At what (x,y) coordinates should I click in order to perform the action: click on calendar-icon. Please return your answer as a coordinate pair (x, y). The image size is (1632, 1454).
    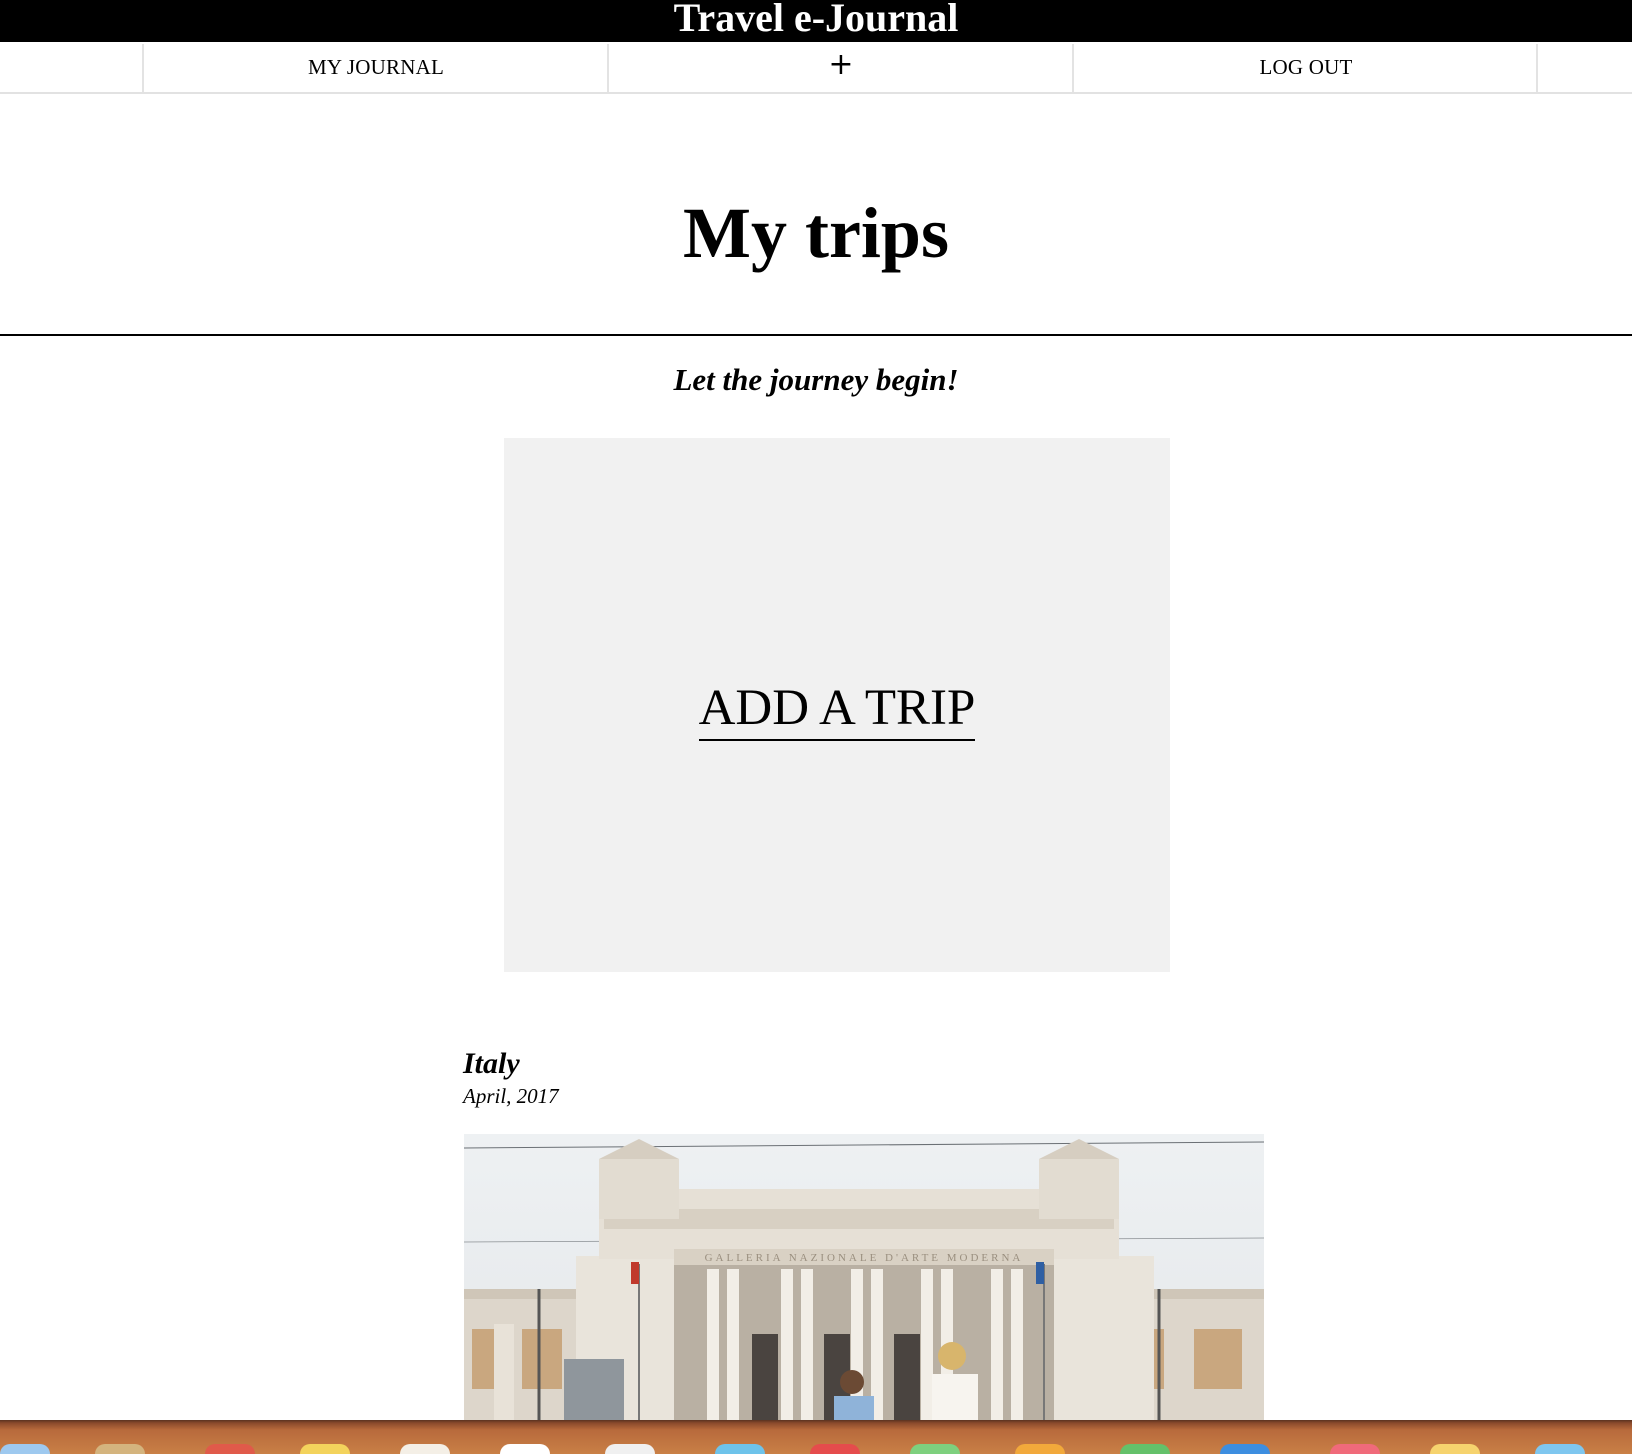
    Looking at the image, I should click on (230, 1449).